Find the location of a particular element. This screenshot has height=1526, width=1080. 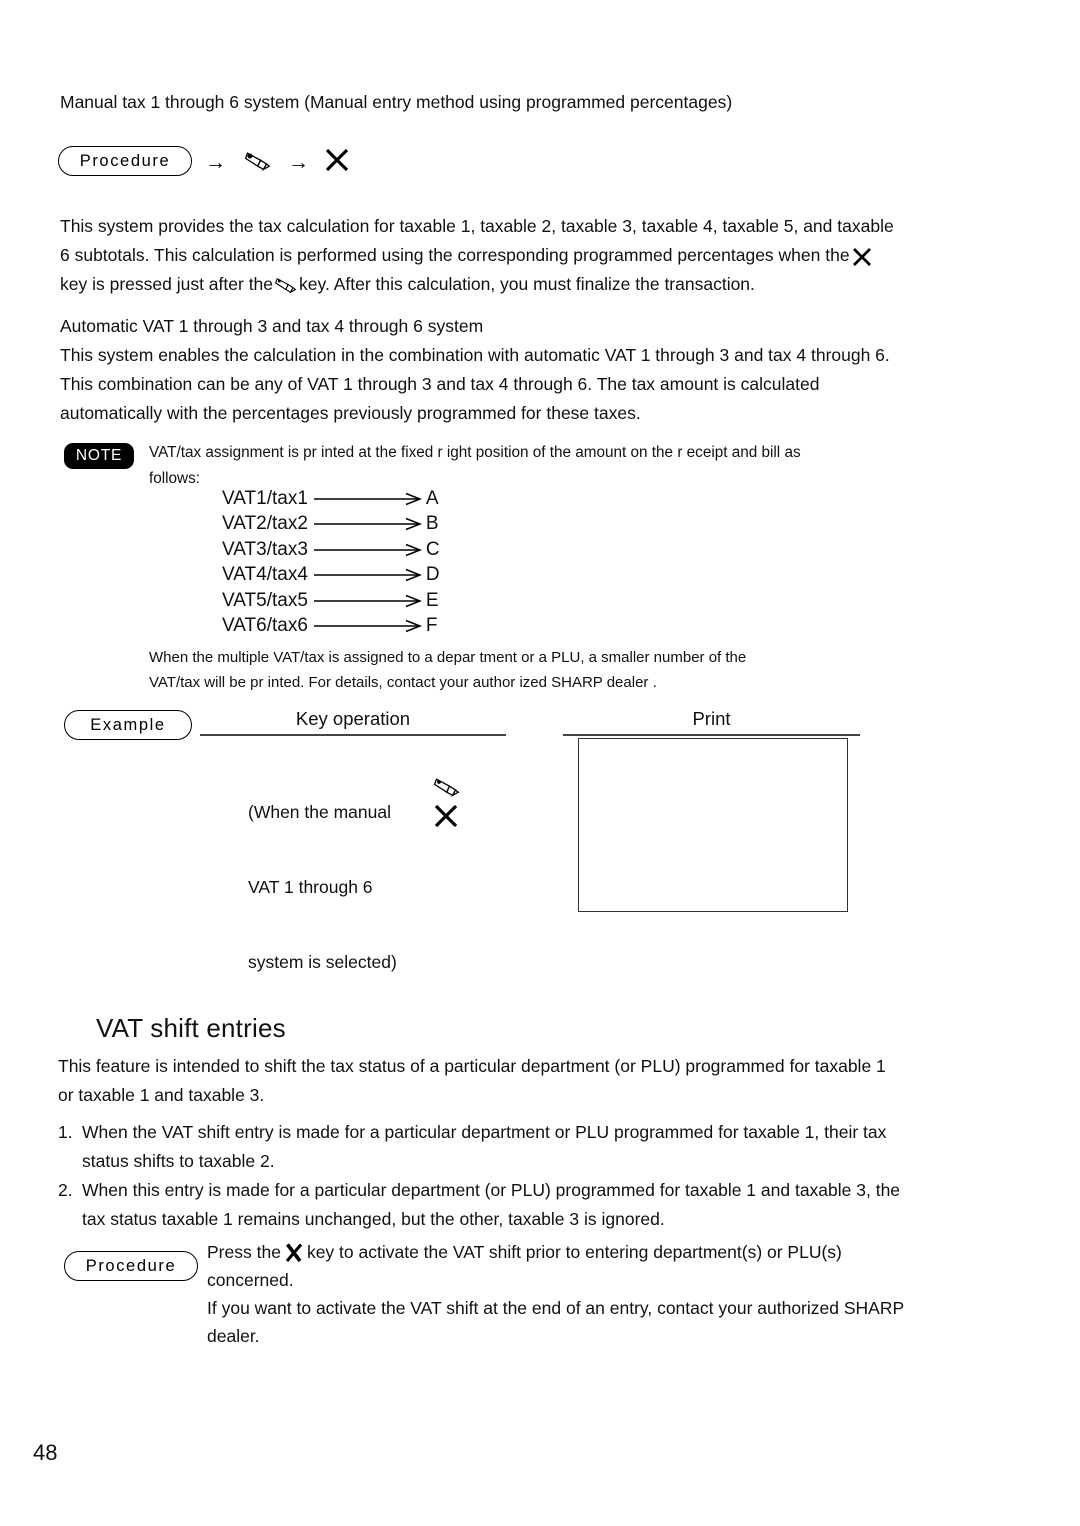

subtotal-key-icon is located at coordinates (258, 162).